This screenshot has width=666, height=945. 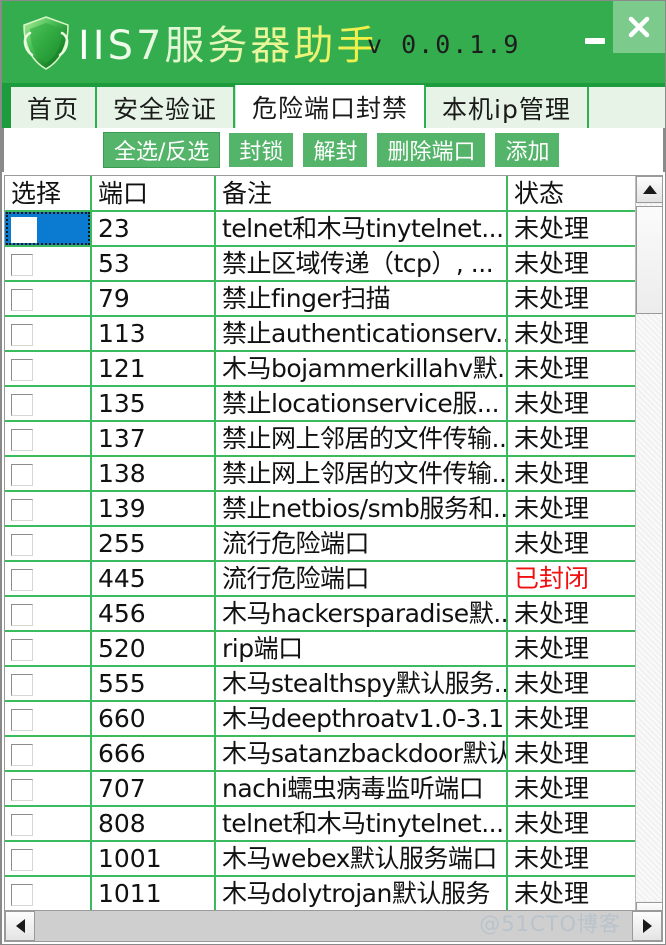 I want to click on tab-security-verification: 安全验证, so click(x=166, y=107).